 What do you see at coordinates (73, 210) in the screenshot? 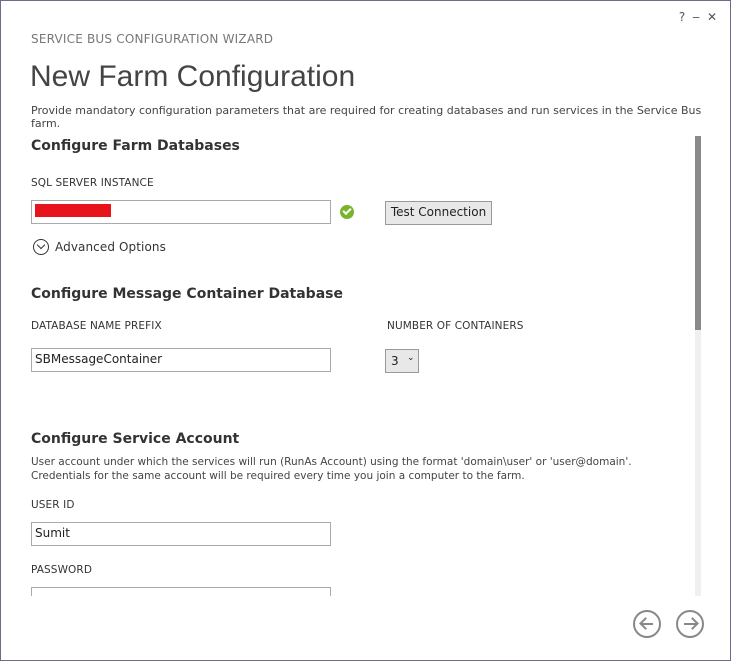
I see `redaction-bar` at bounding box center [73, 210].